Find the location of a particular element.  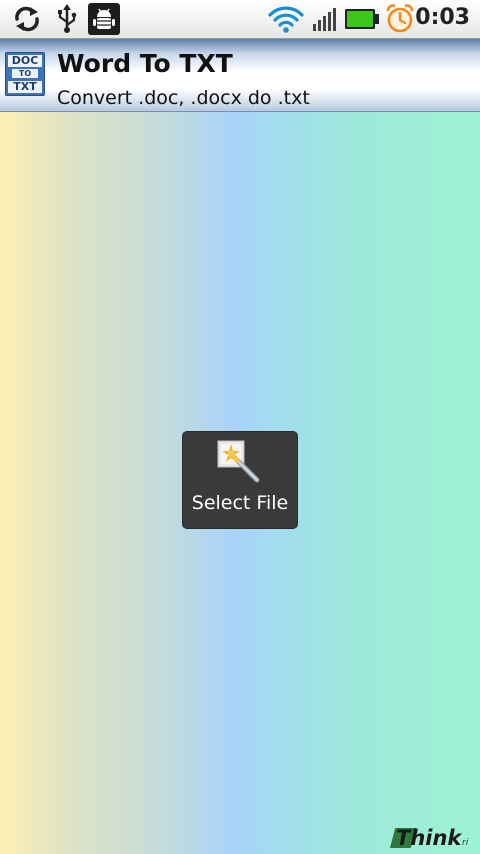

app-subtitle: Convert .doc, .docx do .txt is located at coordinates (183, 98).